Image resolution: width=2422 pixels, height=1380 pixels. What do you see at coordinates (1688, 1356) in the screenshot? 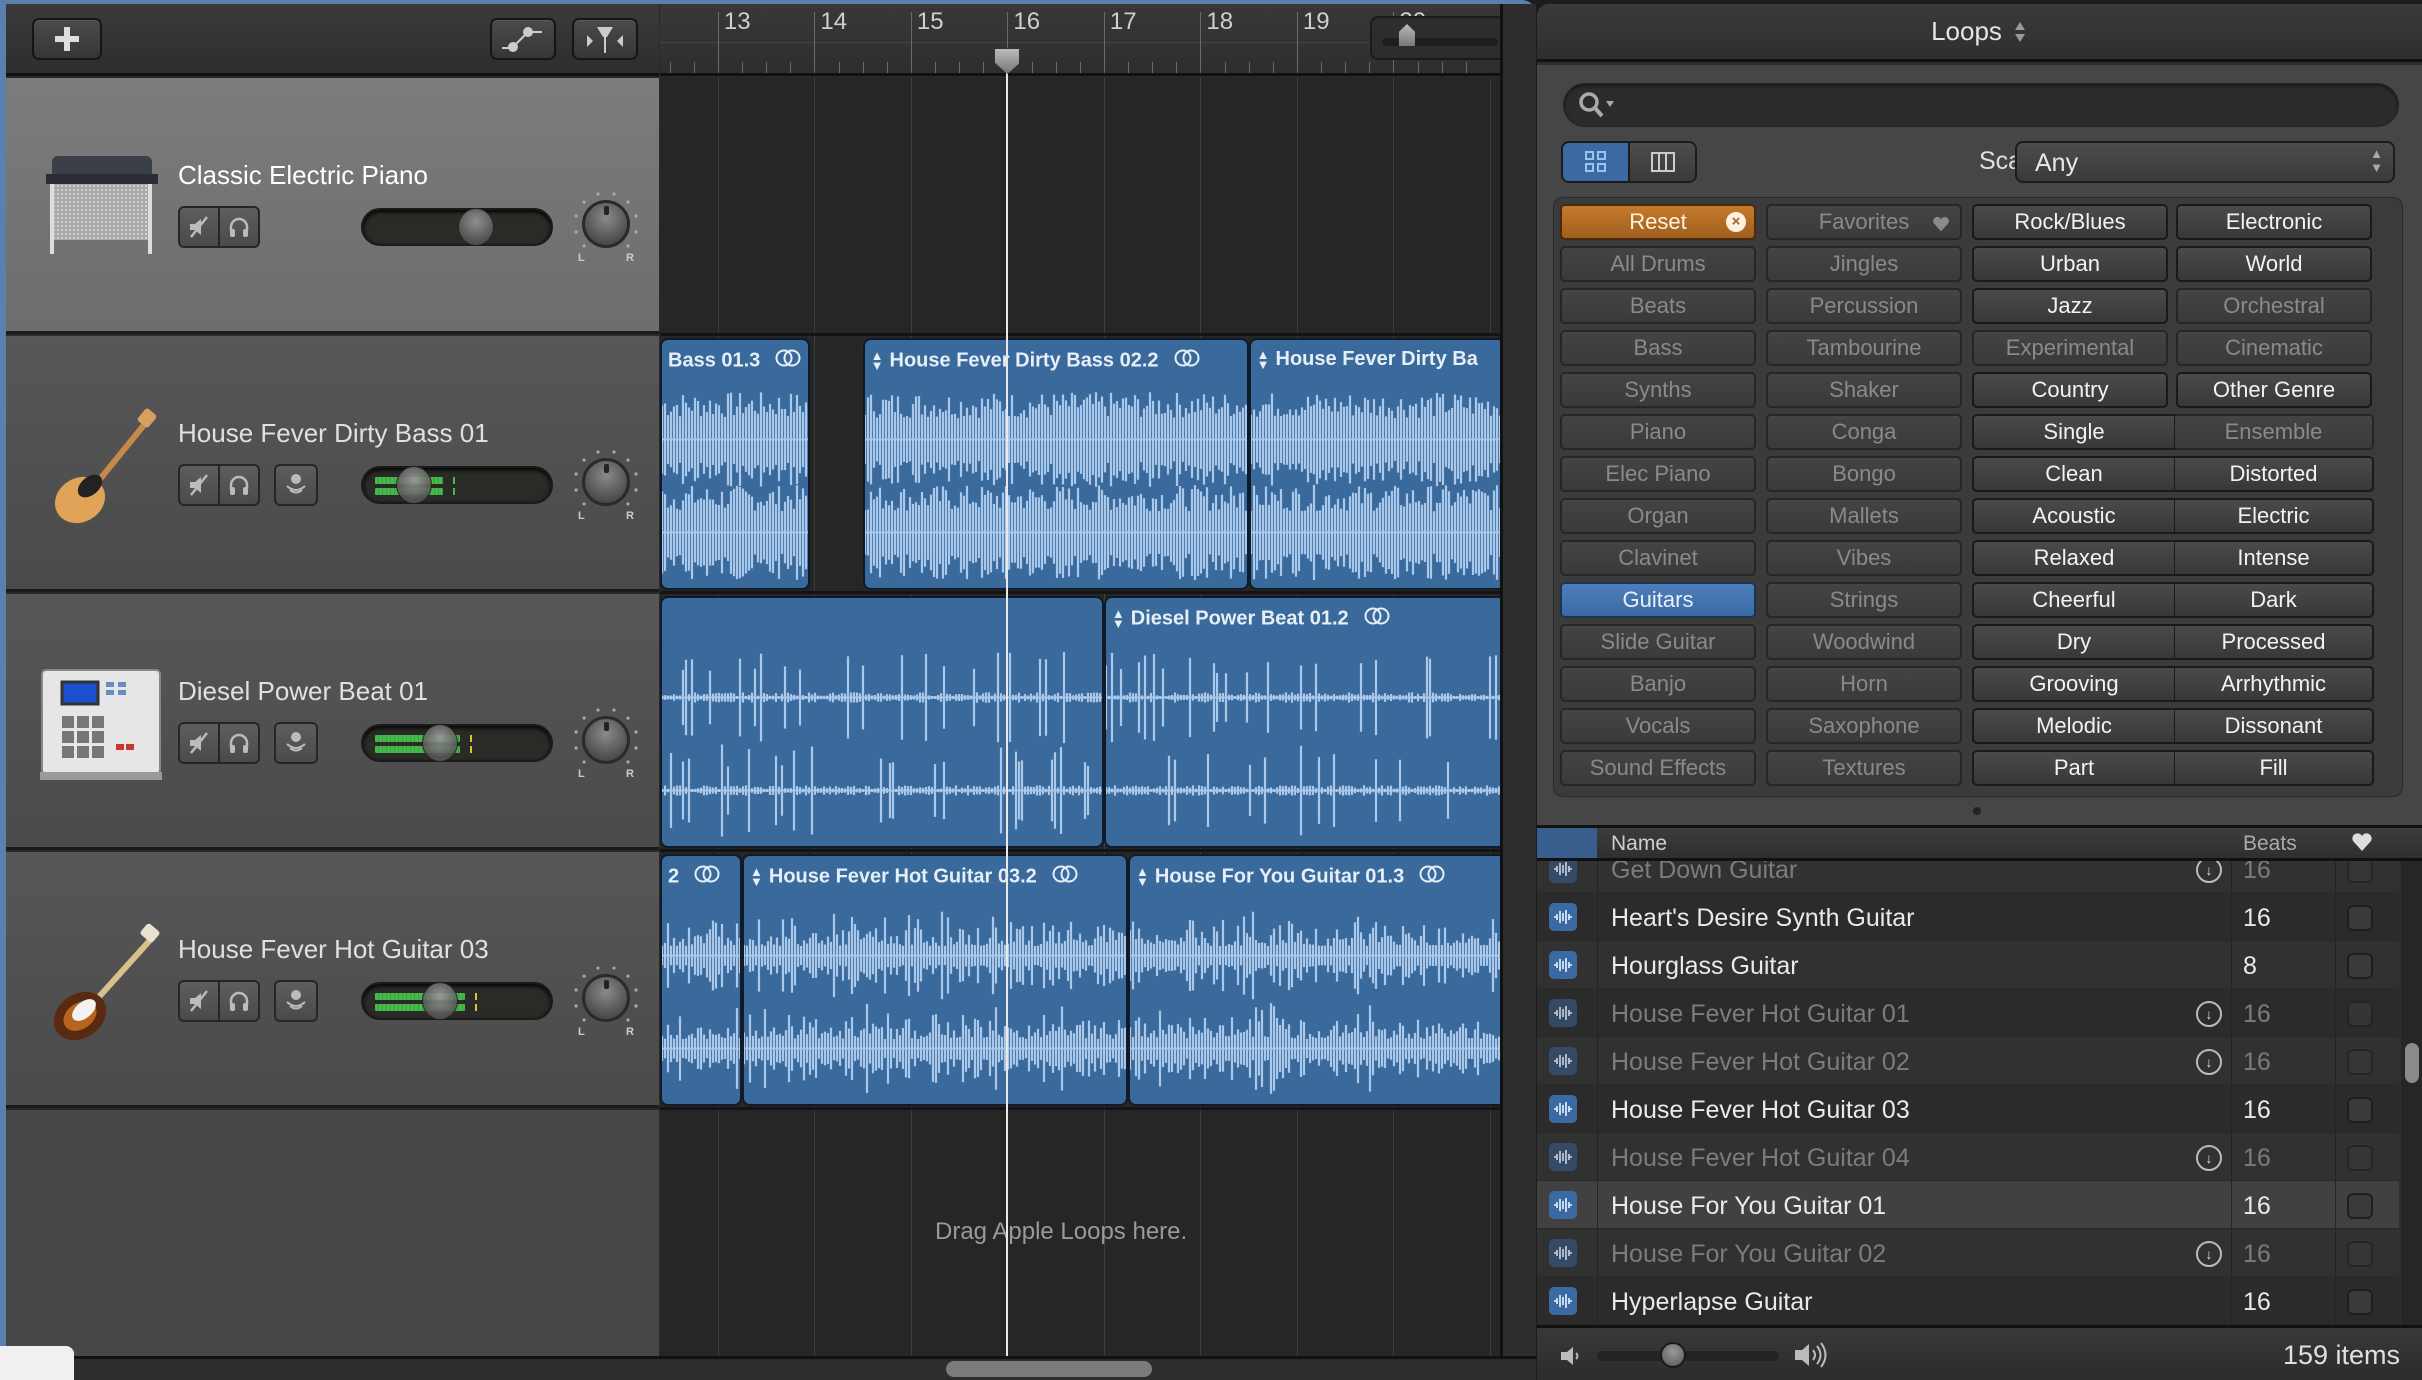
I see `preview-volume-slider` at bounding box center [1688, 1356].